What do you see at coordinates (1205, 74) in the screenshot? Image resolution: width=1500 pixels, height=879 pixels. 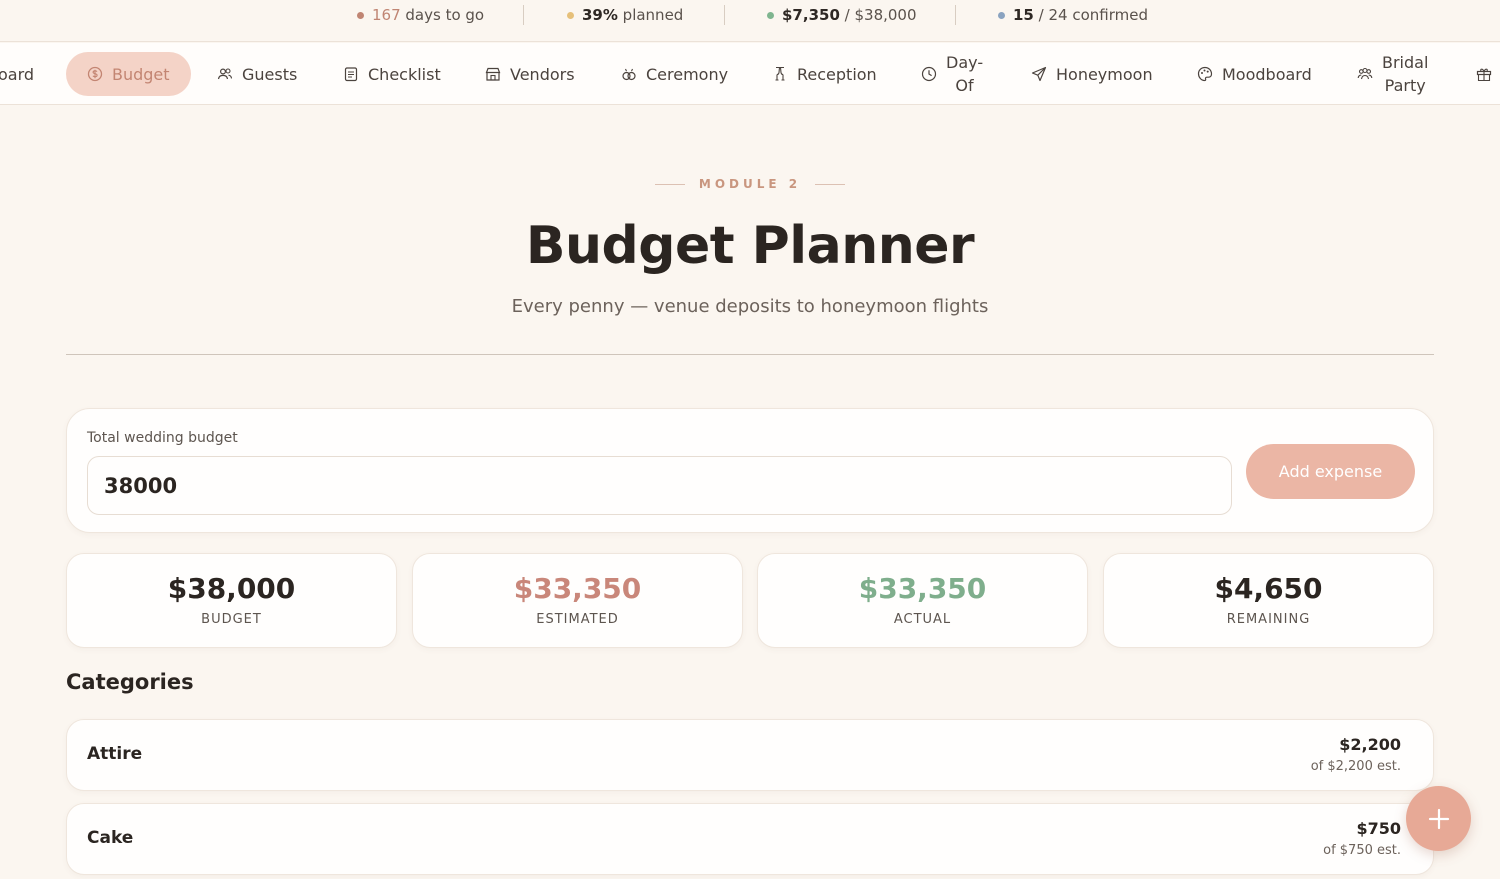 I see `palette-icon` at bounding box center [1205, 74].